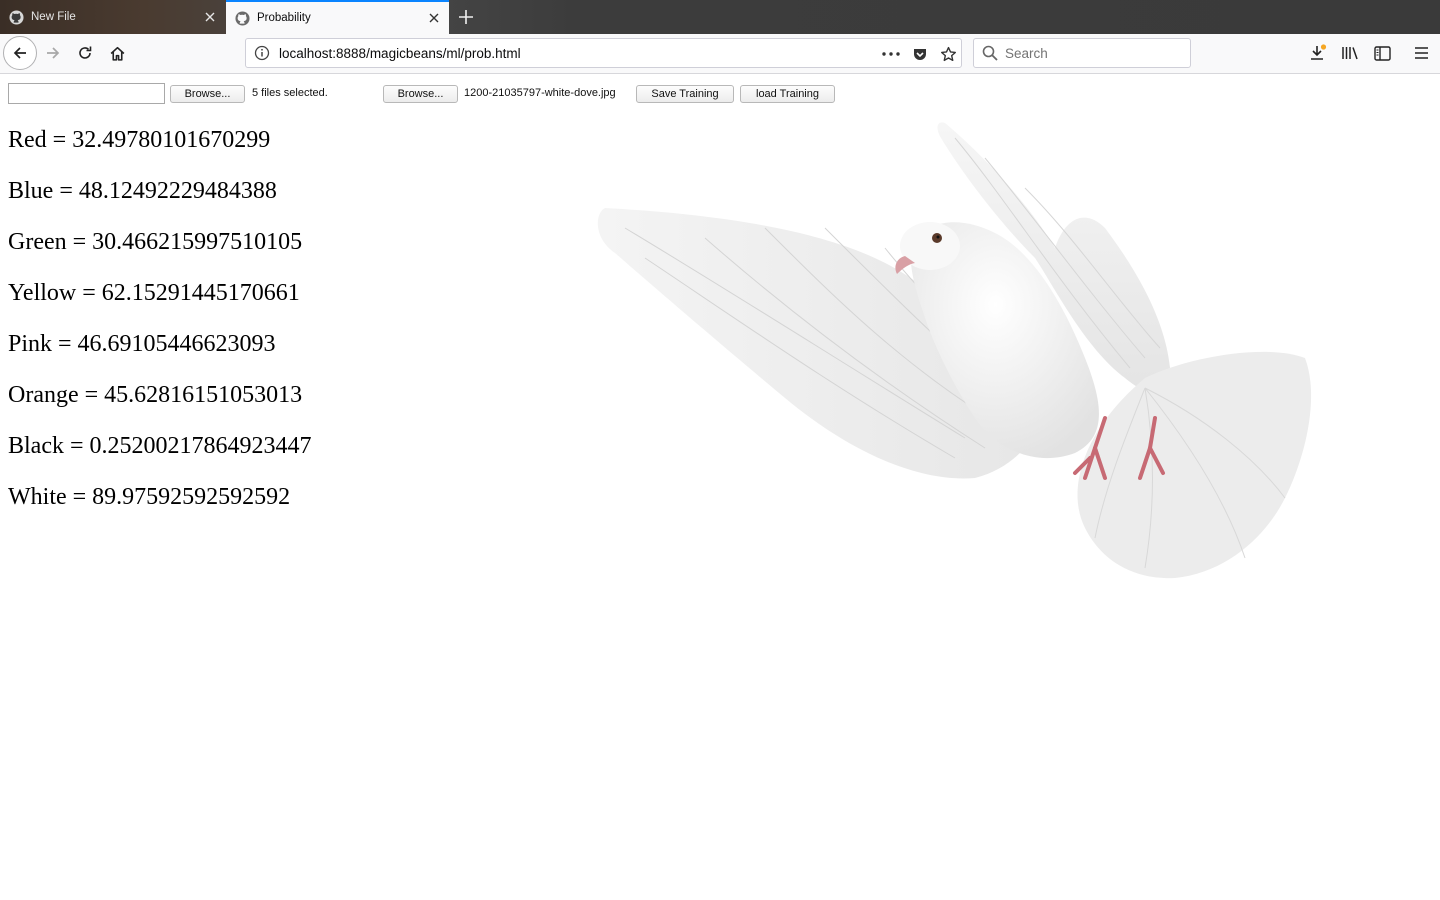 The image size is (1440, 900). What do you see at coordinates (540, 93) in the screenshot?
I see `selected-filename: 1200-21035797-white-dove.jpg` at bounding box center [540, 93].